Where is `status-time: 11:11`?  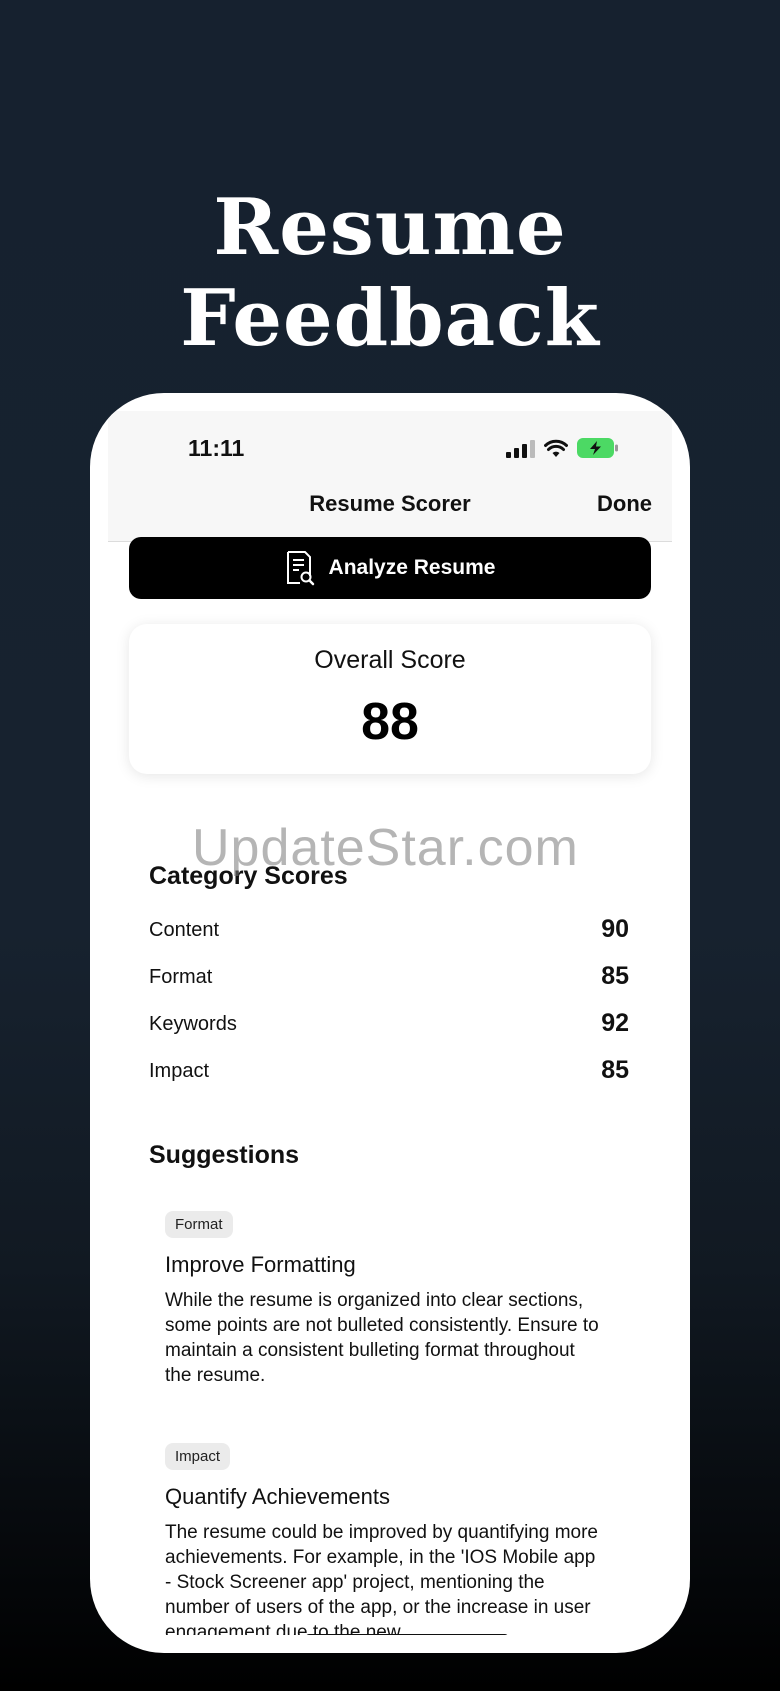 status-time: 11:11 is located at coordinates (216, 448).